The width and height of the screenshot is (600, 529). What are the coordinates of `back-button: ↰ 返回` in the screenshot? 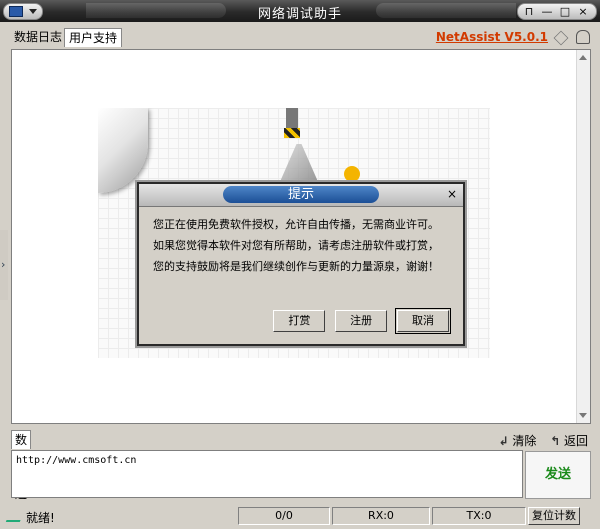 It's located at (569, 440).